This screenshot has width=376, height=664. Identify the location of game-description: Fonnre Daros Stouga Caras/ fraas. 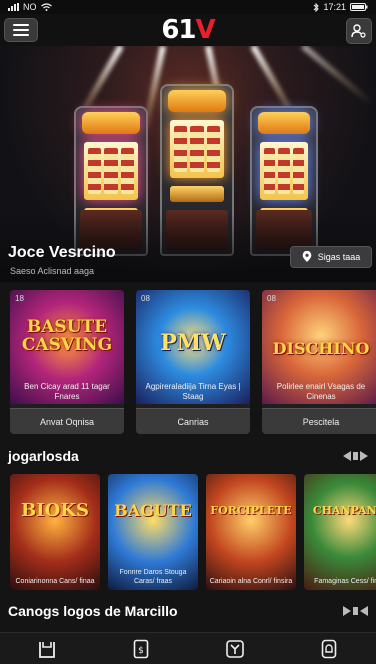
(153, 577).